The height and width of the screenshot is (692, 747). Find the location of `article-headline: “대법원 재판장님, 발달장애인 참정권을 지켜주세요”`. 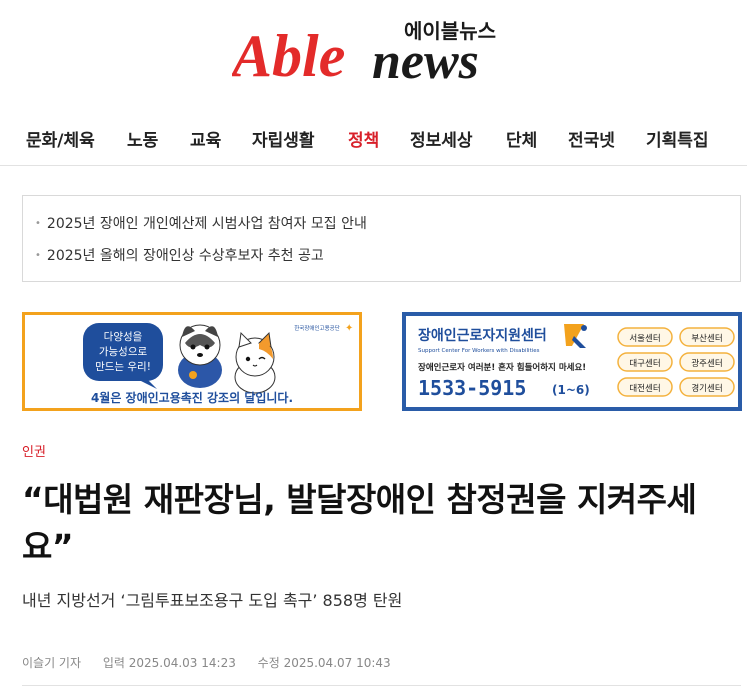

article-headline: “대법원 재판장님, 발달장애인 참정권을 지켜주세요” is located at coordinates (359, 523).